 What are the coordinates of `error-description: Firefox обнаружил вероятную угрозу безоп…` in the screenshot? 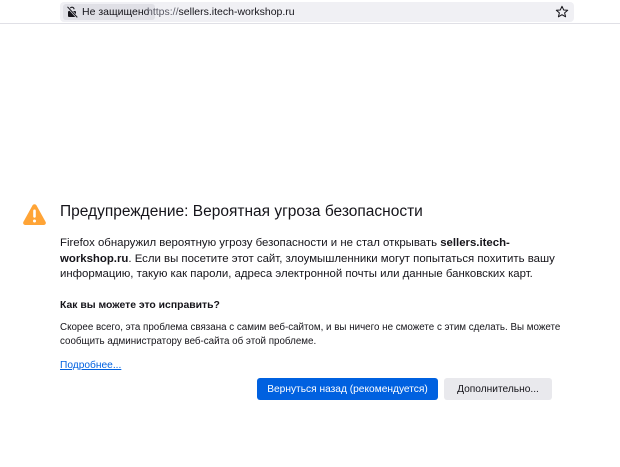 It's located at (320, 259).